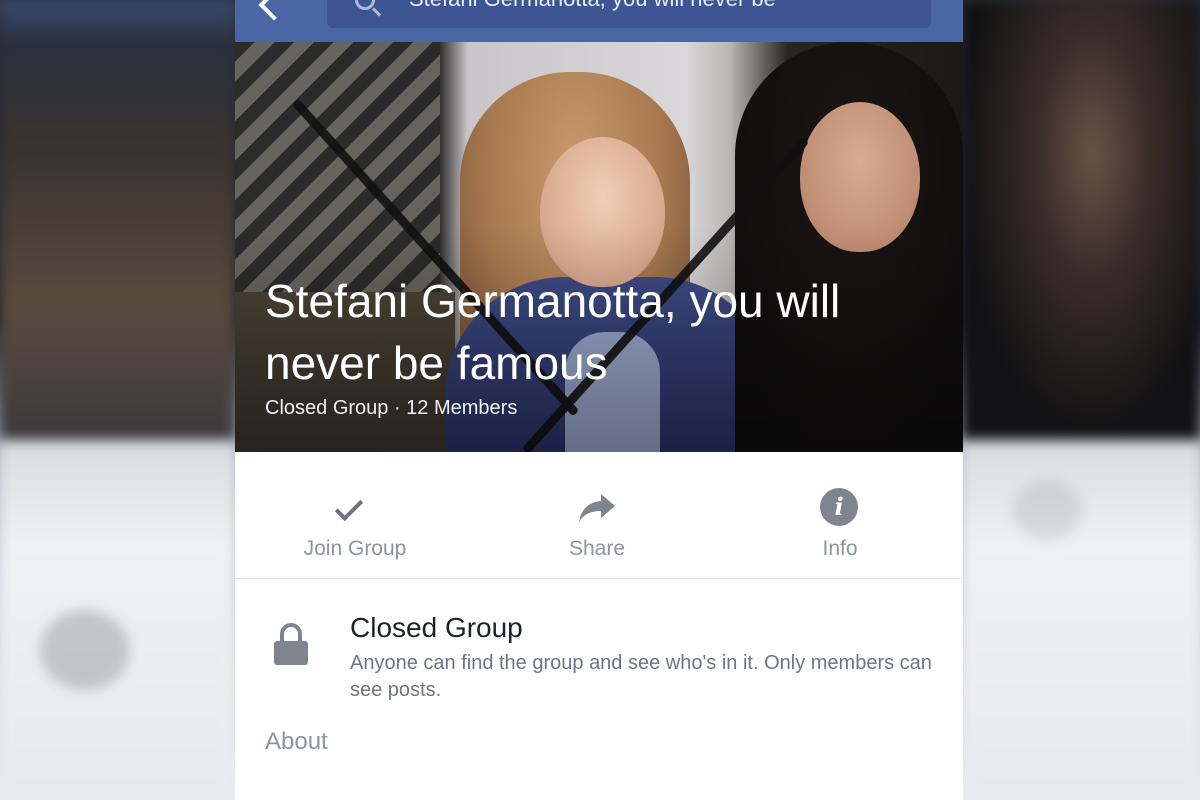  I want to click on join-group-button: Join Group, so click(355, 512).